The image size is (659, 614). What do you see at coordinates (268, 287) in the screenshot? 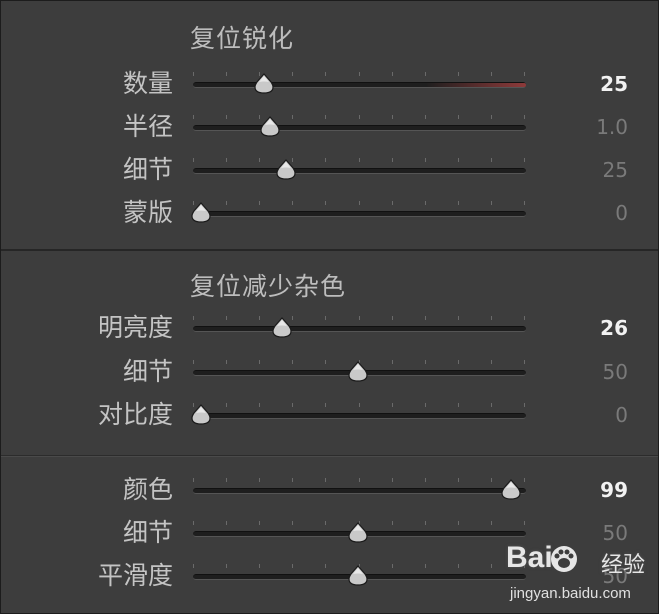
I see `noise-reduction-reset-title: 复位减少杂色` at bounding box center [268, 287].